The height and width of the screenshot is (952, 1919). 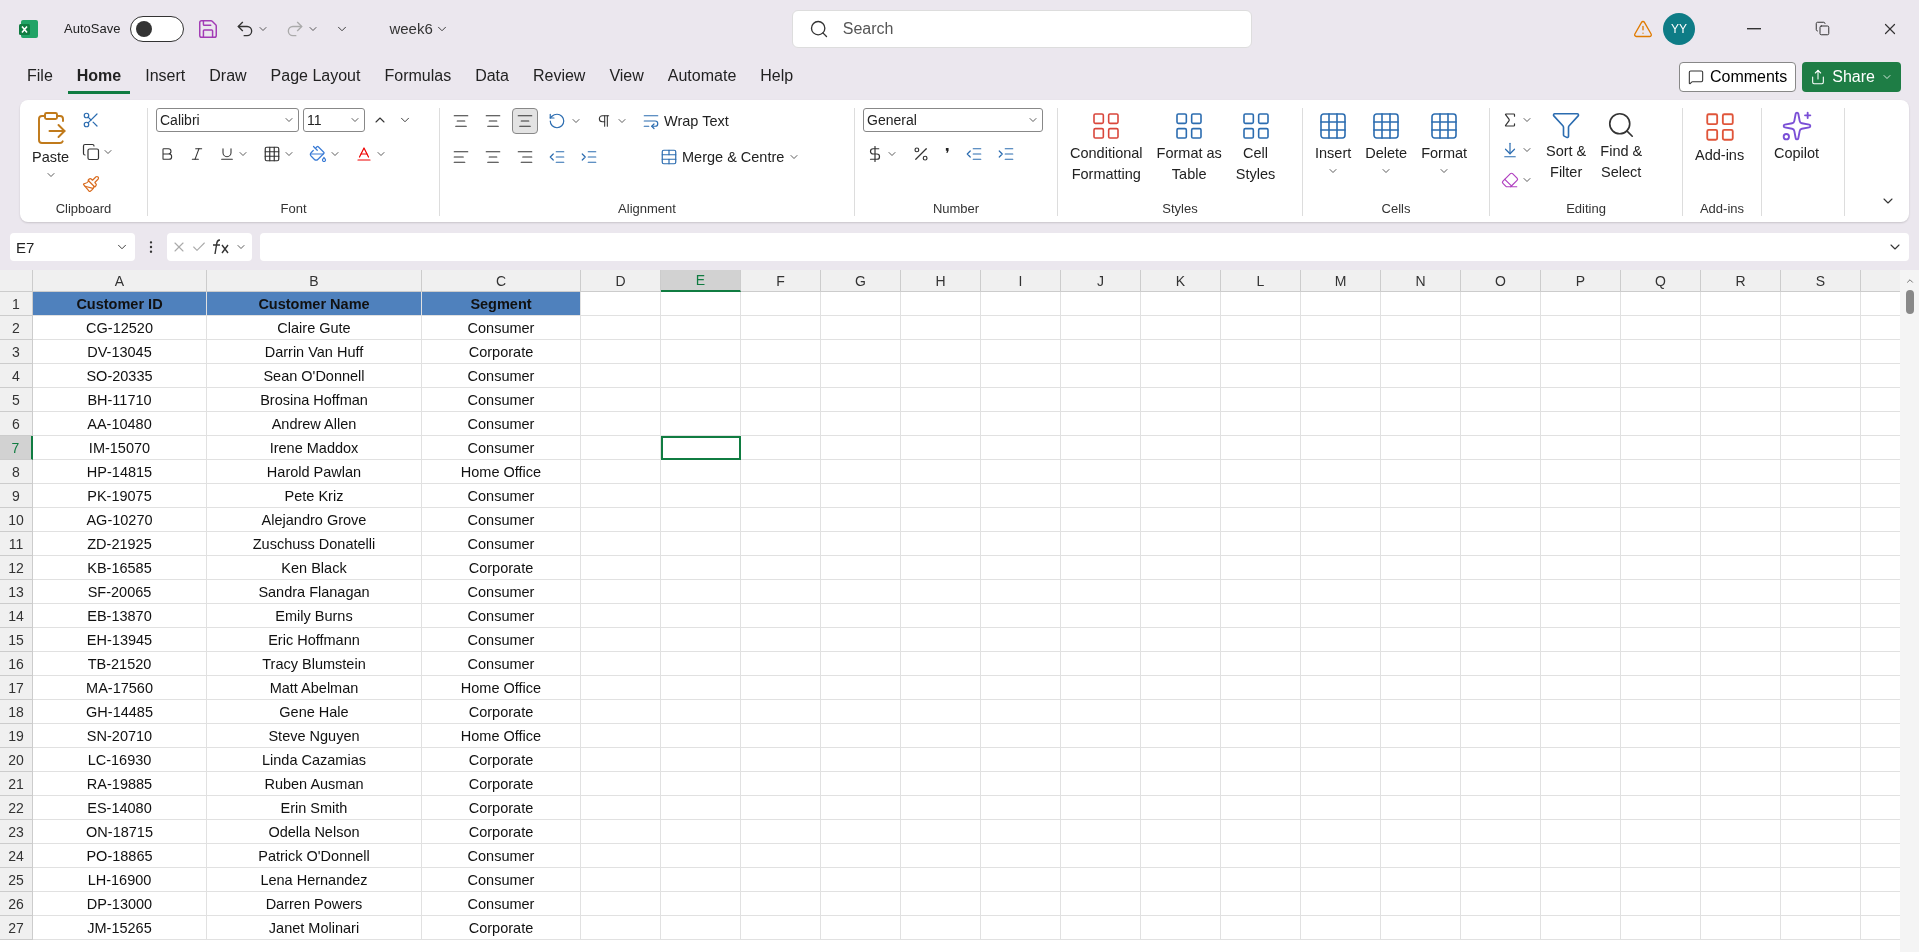 I want to click on table-cell: JM-15265, so click(x=120, y=928).